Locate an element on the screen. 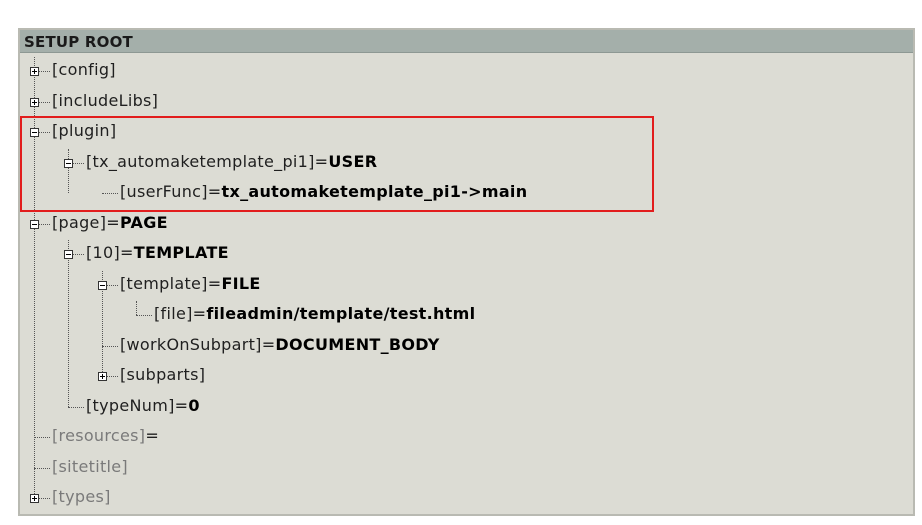 This screenshot has height=525, width=922. tree-header: SETUP ROOT is located at coordinates (466, 41).